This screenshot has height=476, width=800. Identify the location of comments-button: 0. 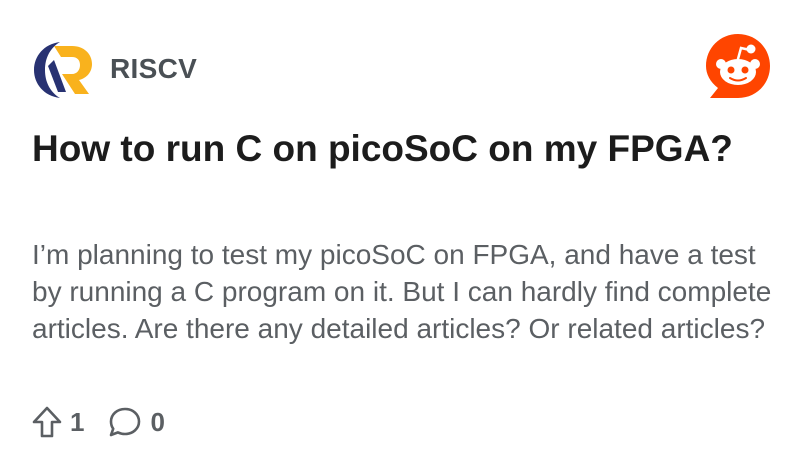
(136, 422).